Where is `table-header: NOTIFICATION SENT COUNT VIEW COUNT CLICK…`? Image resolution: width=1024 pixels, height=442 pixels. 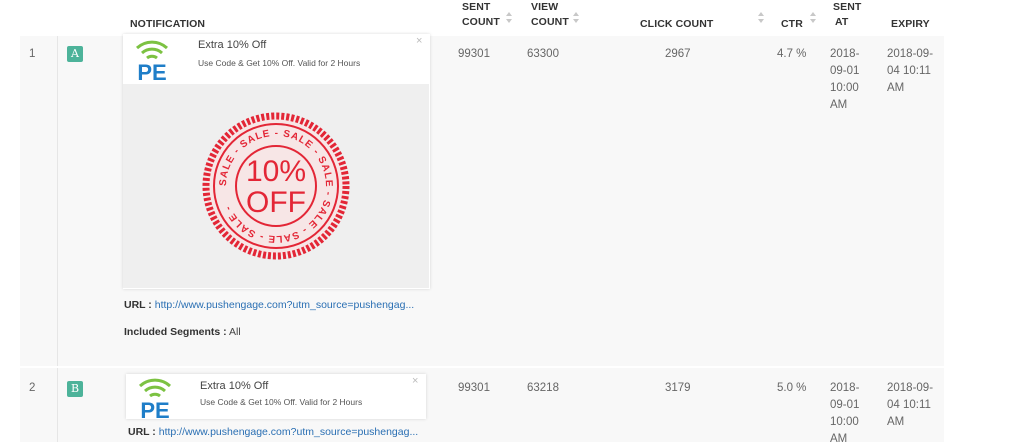
table-header: NOTIFICATION SENT COUNT VIEW COUNT CLICK… is located at coordinates (482, 18).